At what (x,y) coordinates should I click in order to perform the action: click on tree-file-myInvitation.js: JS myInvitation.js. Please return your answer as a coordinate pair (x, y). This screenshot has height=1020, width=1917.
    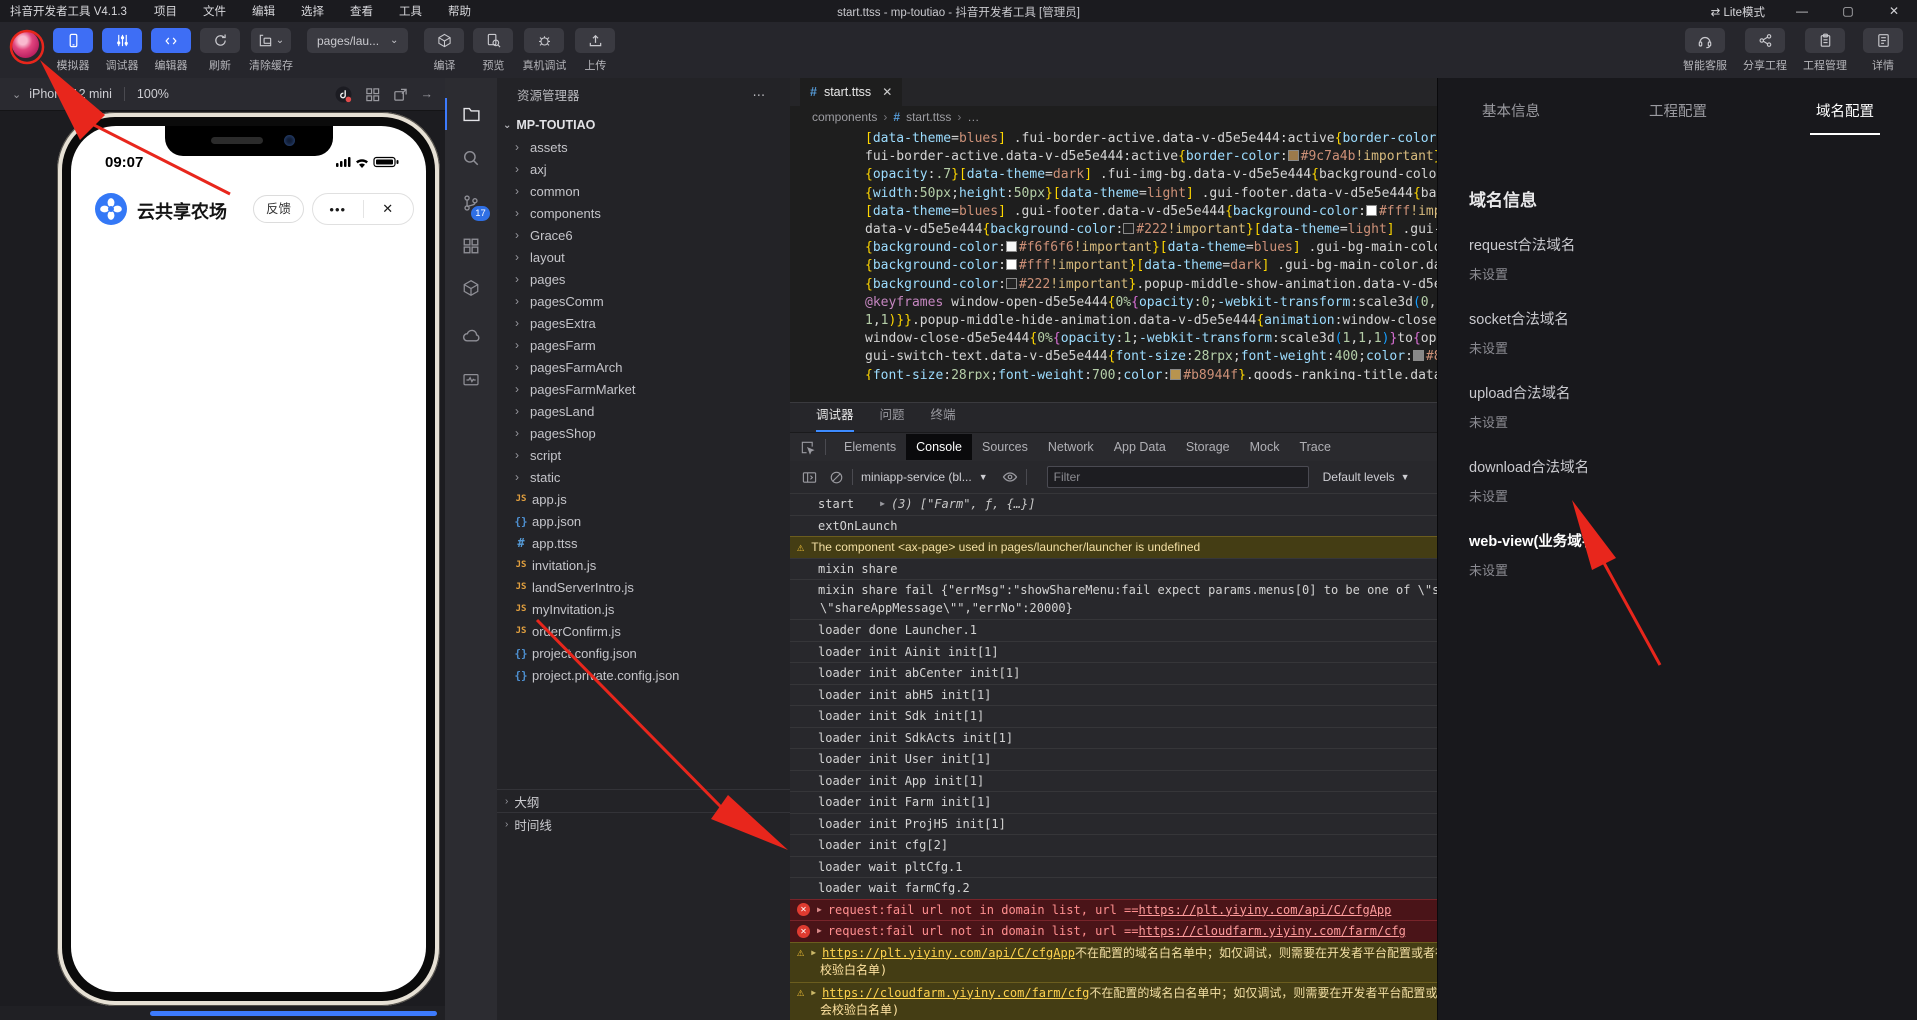
    Looking at the image, I should click on (643, 609).